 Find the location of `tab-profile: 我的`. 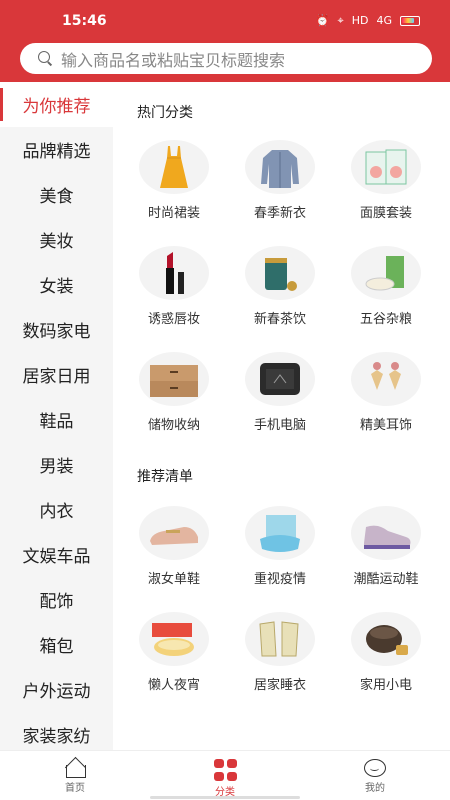

tab-profile: 我的 is located at coordinates (375, 776).